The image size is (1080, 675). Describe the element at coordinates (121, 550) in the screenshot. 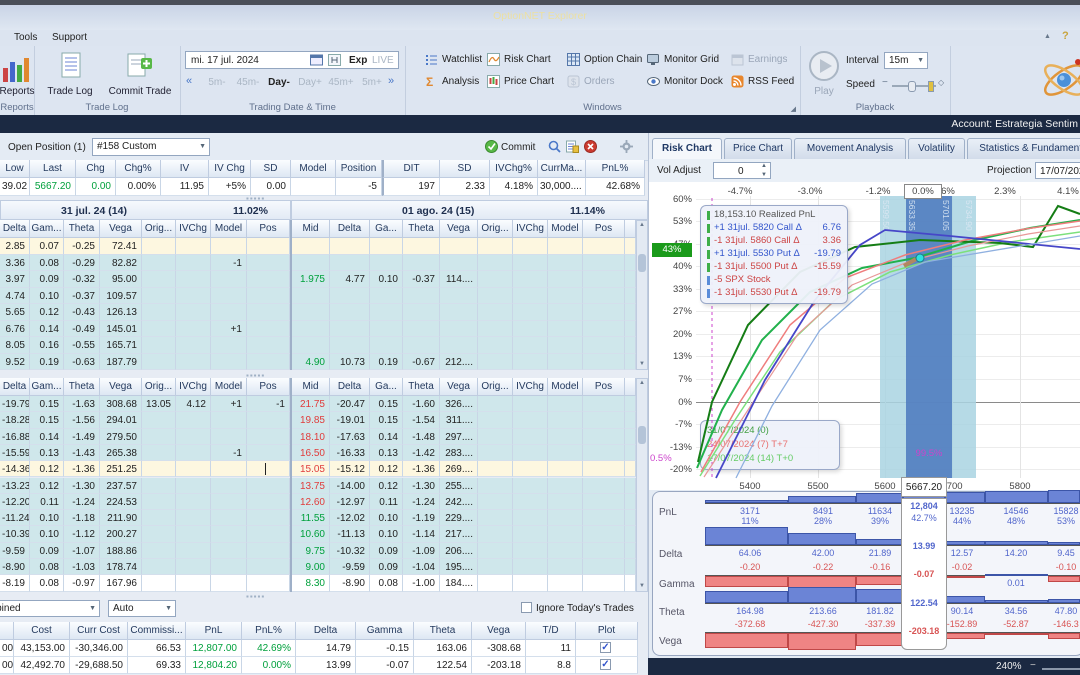

I see `grid-cell: 188.86` at that location.